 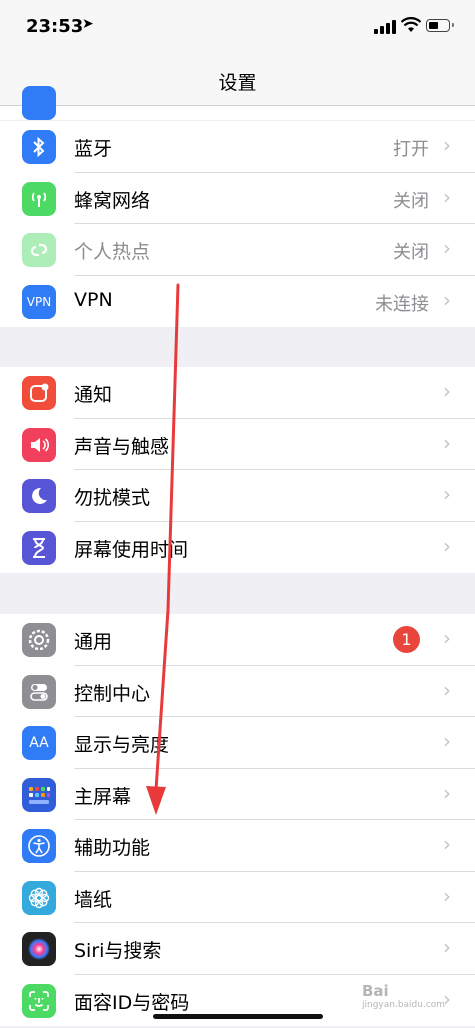 I want to click on notification-badge: 1, so click(x=406, y=639).